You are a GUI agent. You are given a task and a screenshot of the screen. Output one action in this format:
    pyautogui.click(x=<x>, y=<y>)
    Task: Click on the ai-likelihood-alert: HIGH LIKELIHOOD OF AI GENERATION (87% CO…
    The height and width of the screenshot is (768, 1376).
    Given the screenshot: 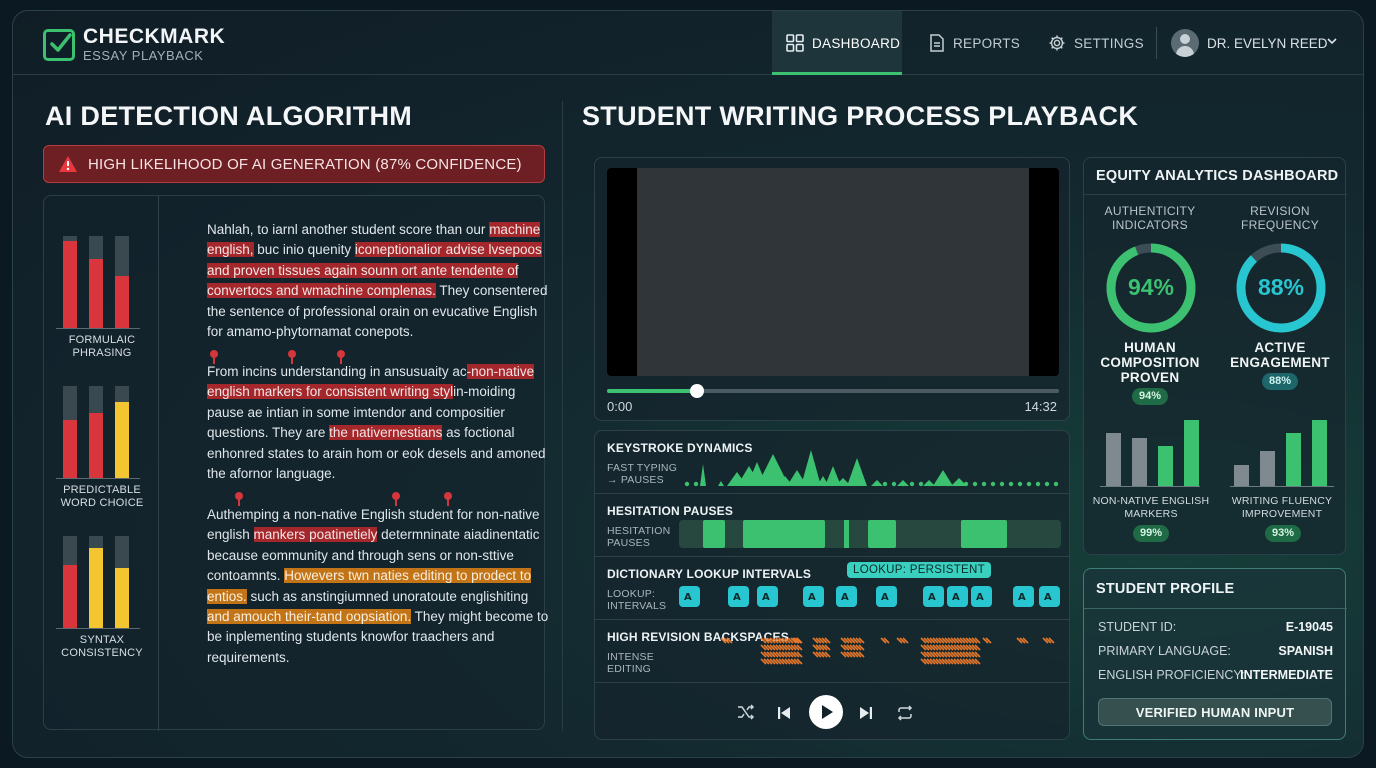 What is the action you would take?
    pyautogui.click(x=294, y=164)
    